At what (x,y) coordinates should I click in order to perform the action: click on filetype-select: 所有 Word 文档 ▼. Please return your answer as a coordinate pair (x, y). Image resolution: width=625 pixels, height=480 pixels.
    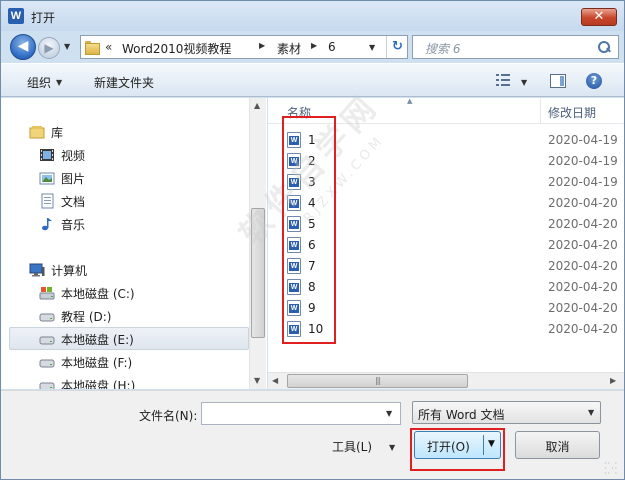
    Looking at the image, I should click on (506, 412).